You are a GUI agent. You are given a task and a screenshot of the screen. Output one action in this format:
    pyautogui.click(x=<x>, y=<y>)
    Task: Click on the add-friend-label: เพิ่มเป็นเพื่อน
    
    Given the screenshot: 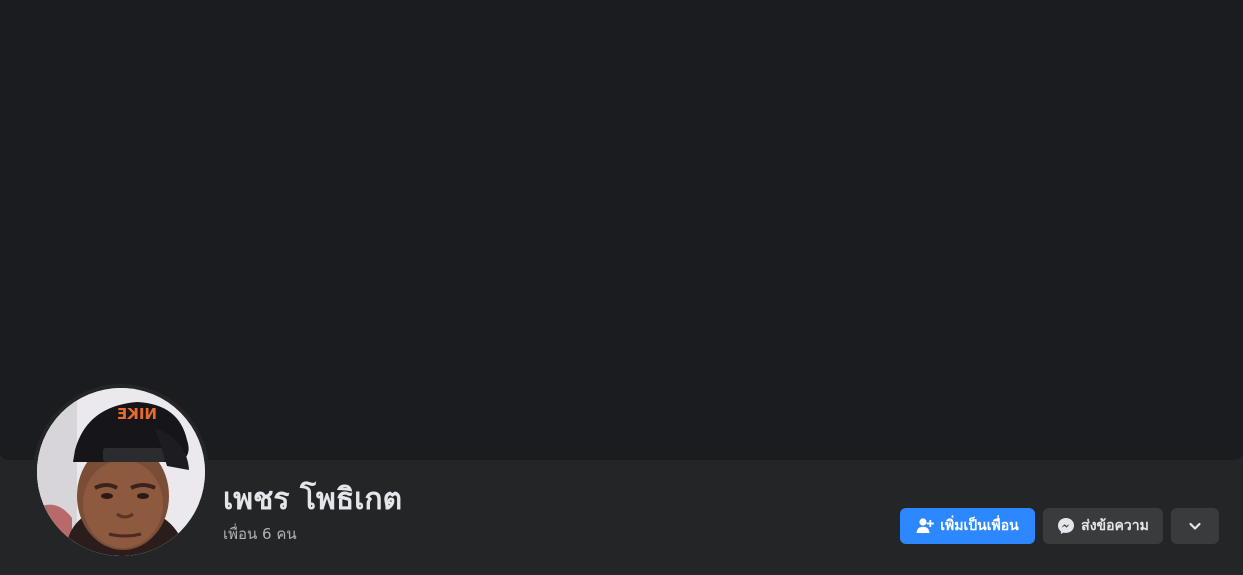 What is the action you would take?
    pyautogui.click(x=979, y=526)
    